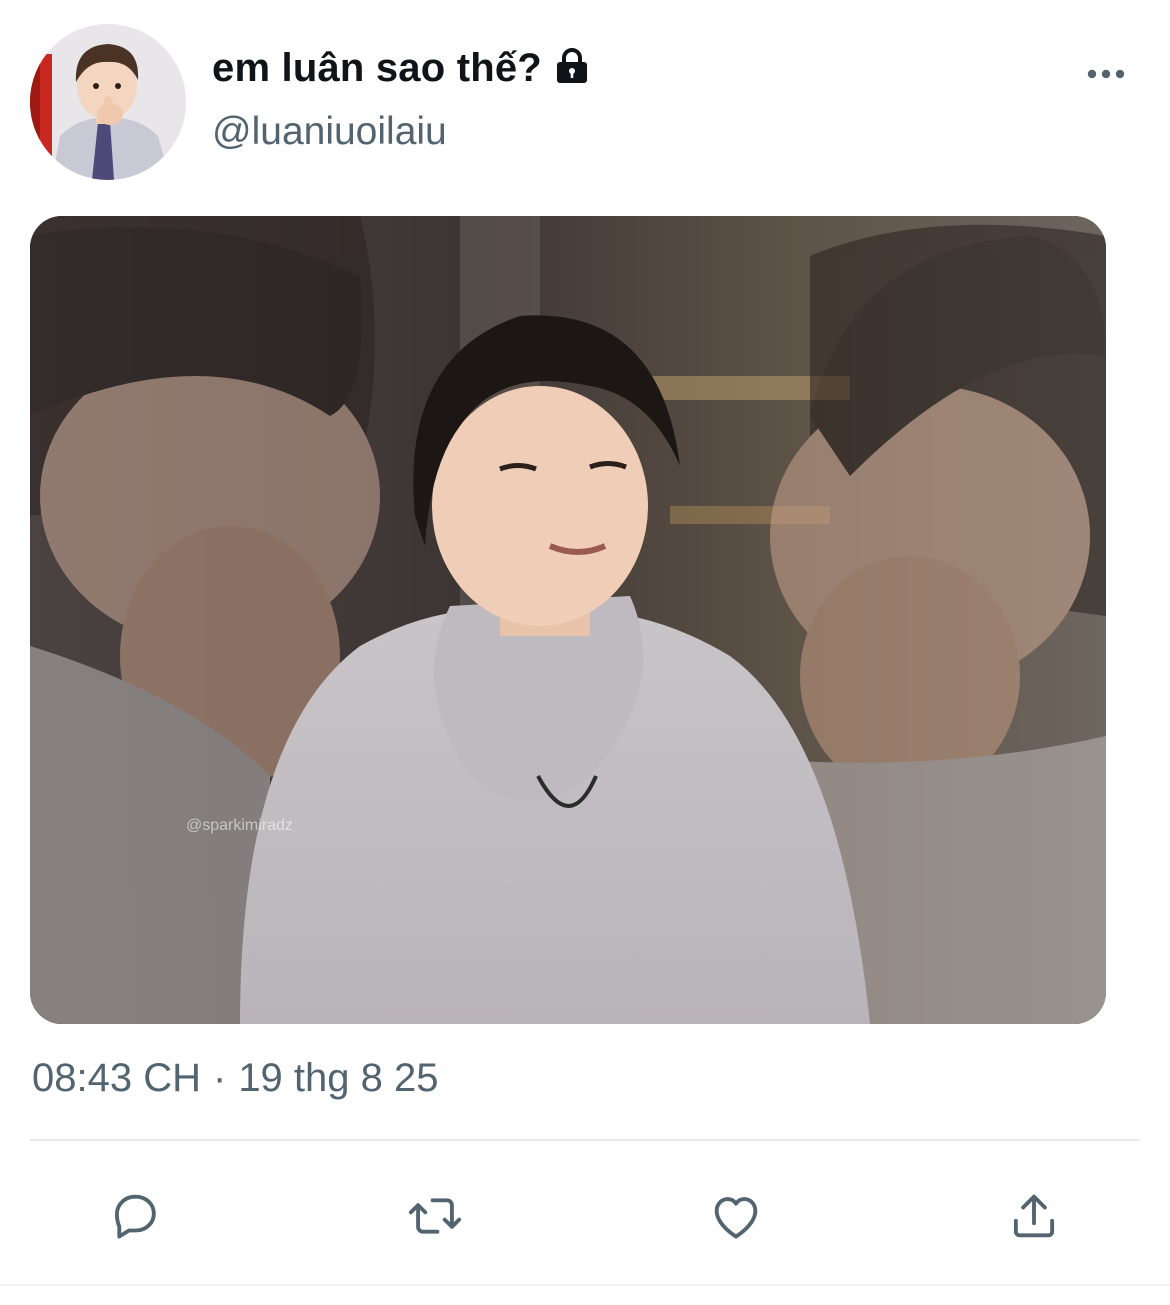 This screenshot has height=1305, width=1170. Describe the element at coordinates (338, 1078) in the screenshot. I see `tweet-date: 19 thg 8 25` at that location.